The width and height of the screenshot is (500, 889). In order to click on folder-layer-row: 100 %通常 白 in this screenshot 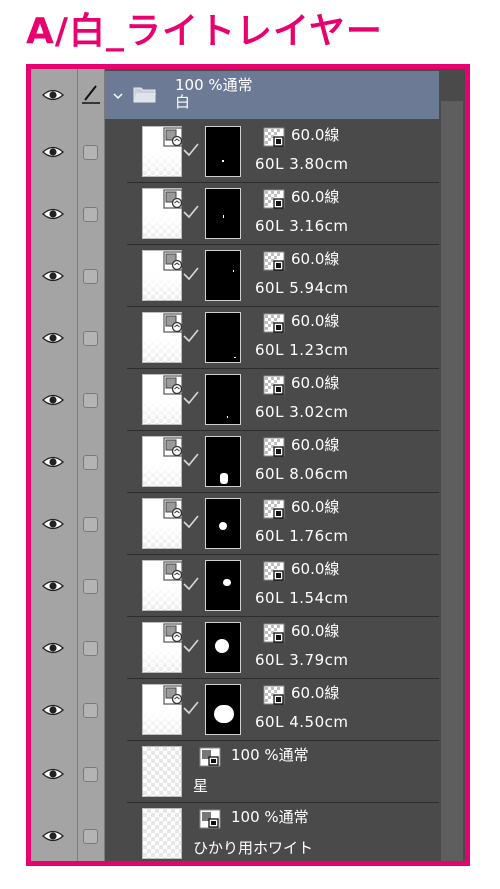, I will do `click(274, 95)`.